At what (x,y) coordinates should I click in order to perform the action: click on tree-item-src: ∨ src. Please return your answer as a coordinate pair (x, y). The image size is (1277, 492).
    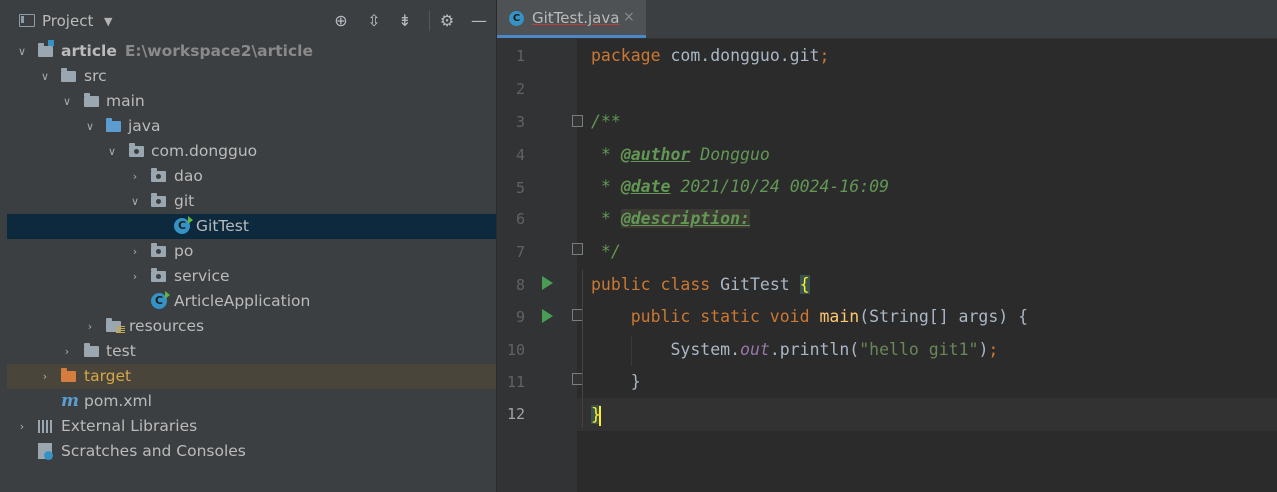
    Looking at the image, I should click on (251, 76).